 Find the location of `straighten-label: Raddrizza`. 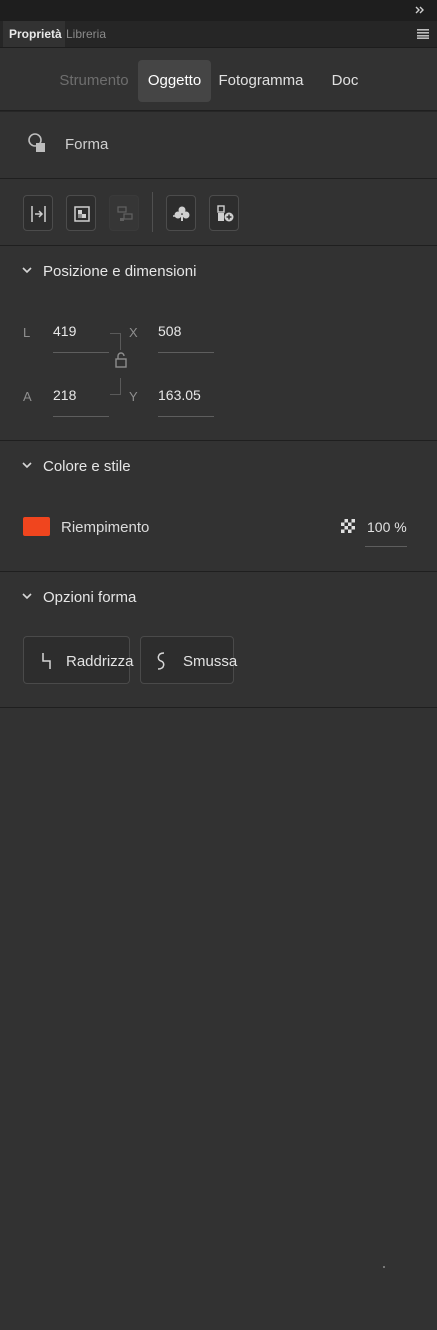

straighten-label: Raddrizza is located at coordinates (100, 661).